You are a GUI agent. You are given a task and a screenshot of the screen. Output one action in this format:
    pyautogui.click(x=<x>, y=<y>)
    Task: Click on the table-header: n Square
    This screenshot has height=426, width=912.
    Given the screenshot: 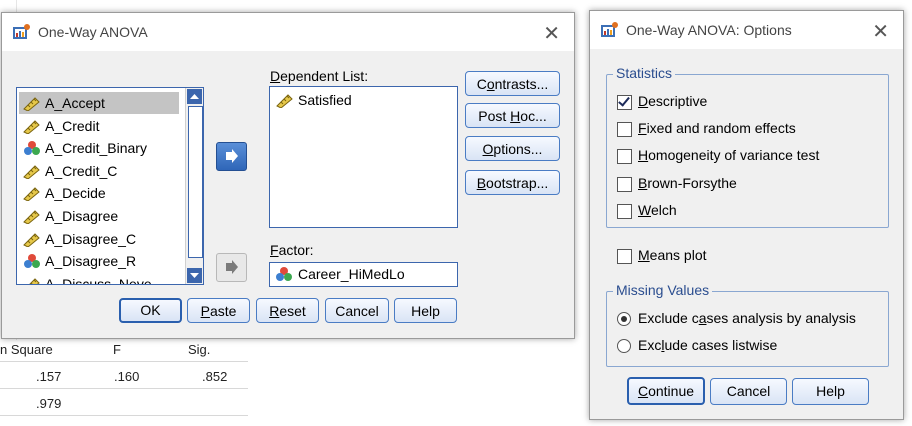 What is the action you would take?
    pyautogui.click(x=26, y=349)
    